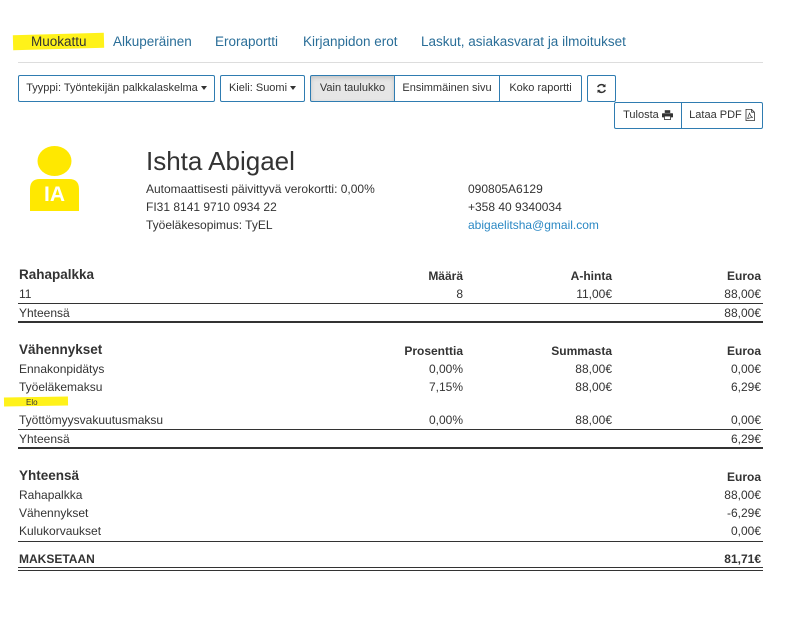  What do you see at coordinates (523, 41) in the screenshot?
I see `tab-laskut: Laskut, asiakasvarat ja ilmoitukset` at bounding box center [523, 41].